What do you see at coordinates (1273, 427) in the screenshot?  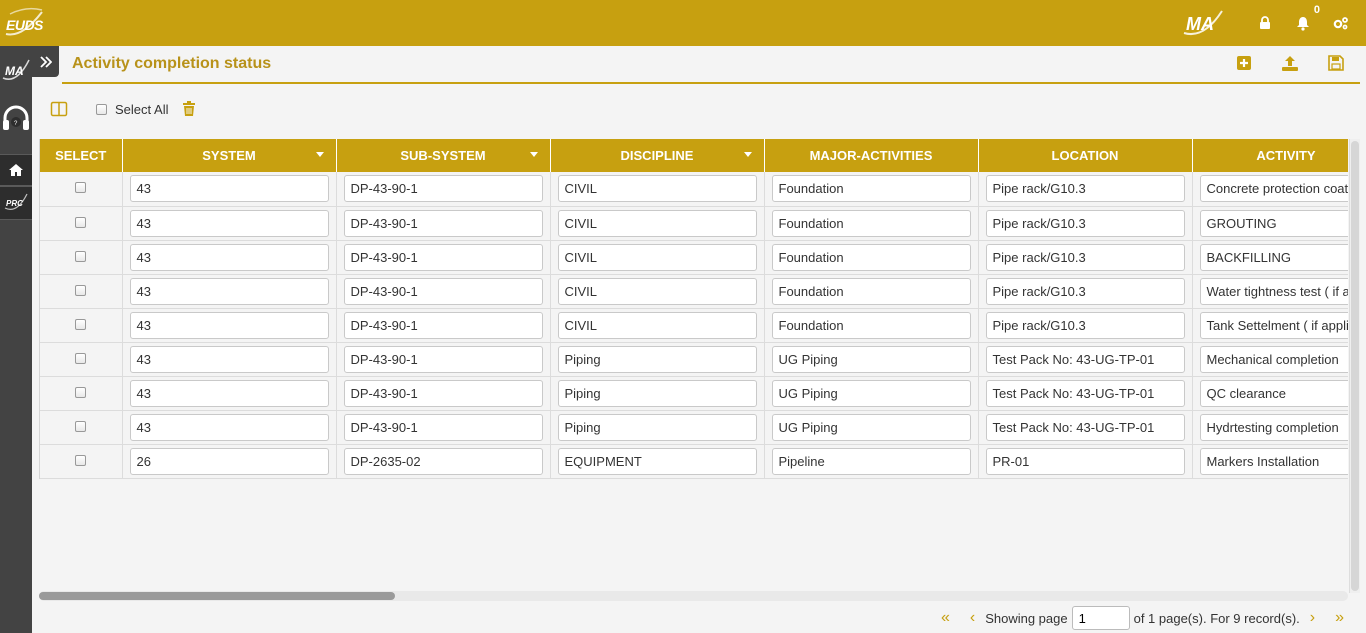 I see `activity-field: Hydrtesting completion` at bounding box center [1273, 427].